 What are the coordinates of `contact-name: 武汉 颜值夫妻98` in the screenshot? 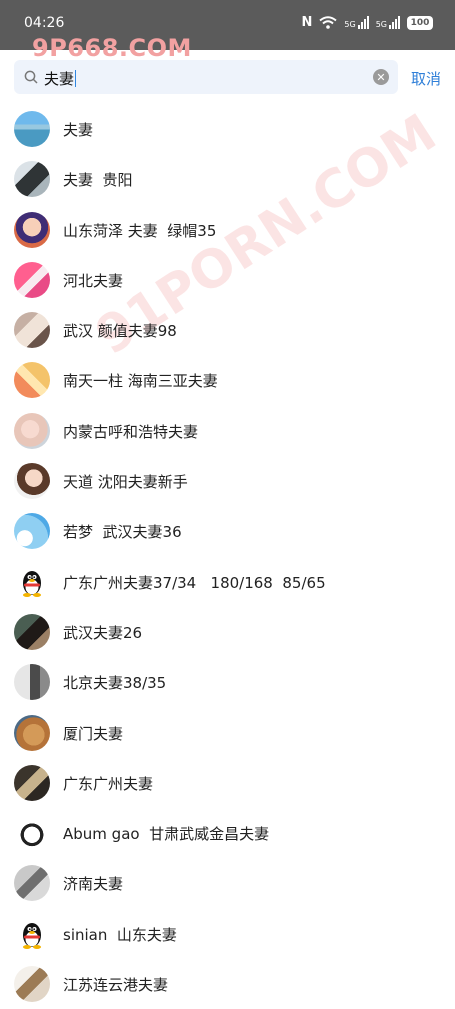 It's located at (120, 331).